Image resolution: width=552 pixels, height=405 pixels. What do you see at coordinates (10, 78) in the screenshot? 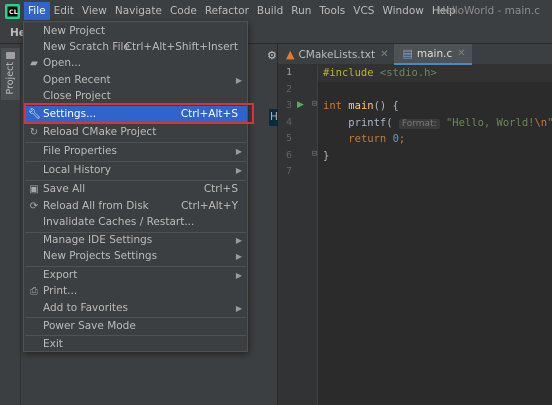
I see `project-tool-tab-label: Project` at bounding box center [10, 78].